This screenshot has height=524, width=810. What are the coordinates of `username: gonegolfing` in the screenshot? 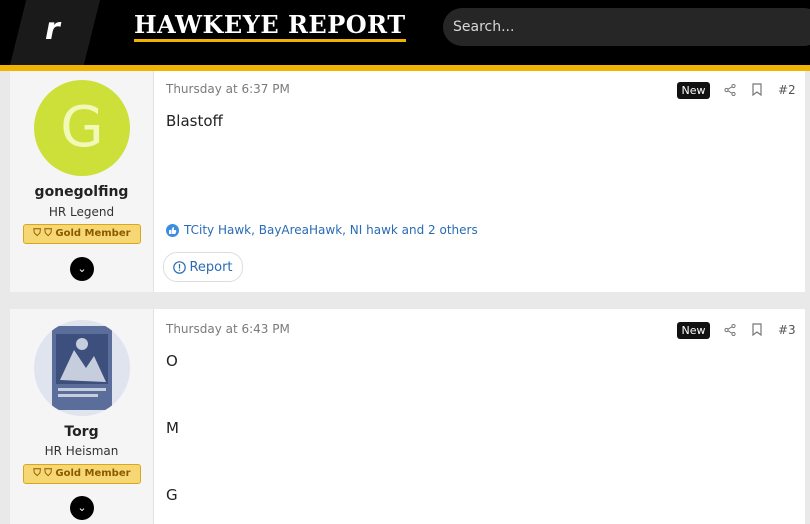 It's located at (81, 192).